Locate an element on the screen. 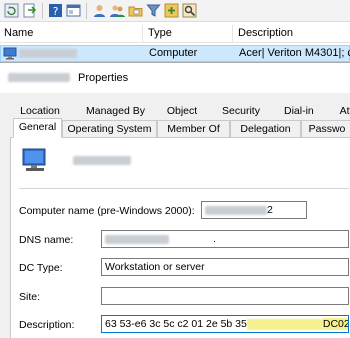  column-header-description: Description is located at coordinates (265, 33).